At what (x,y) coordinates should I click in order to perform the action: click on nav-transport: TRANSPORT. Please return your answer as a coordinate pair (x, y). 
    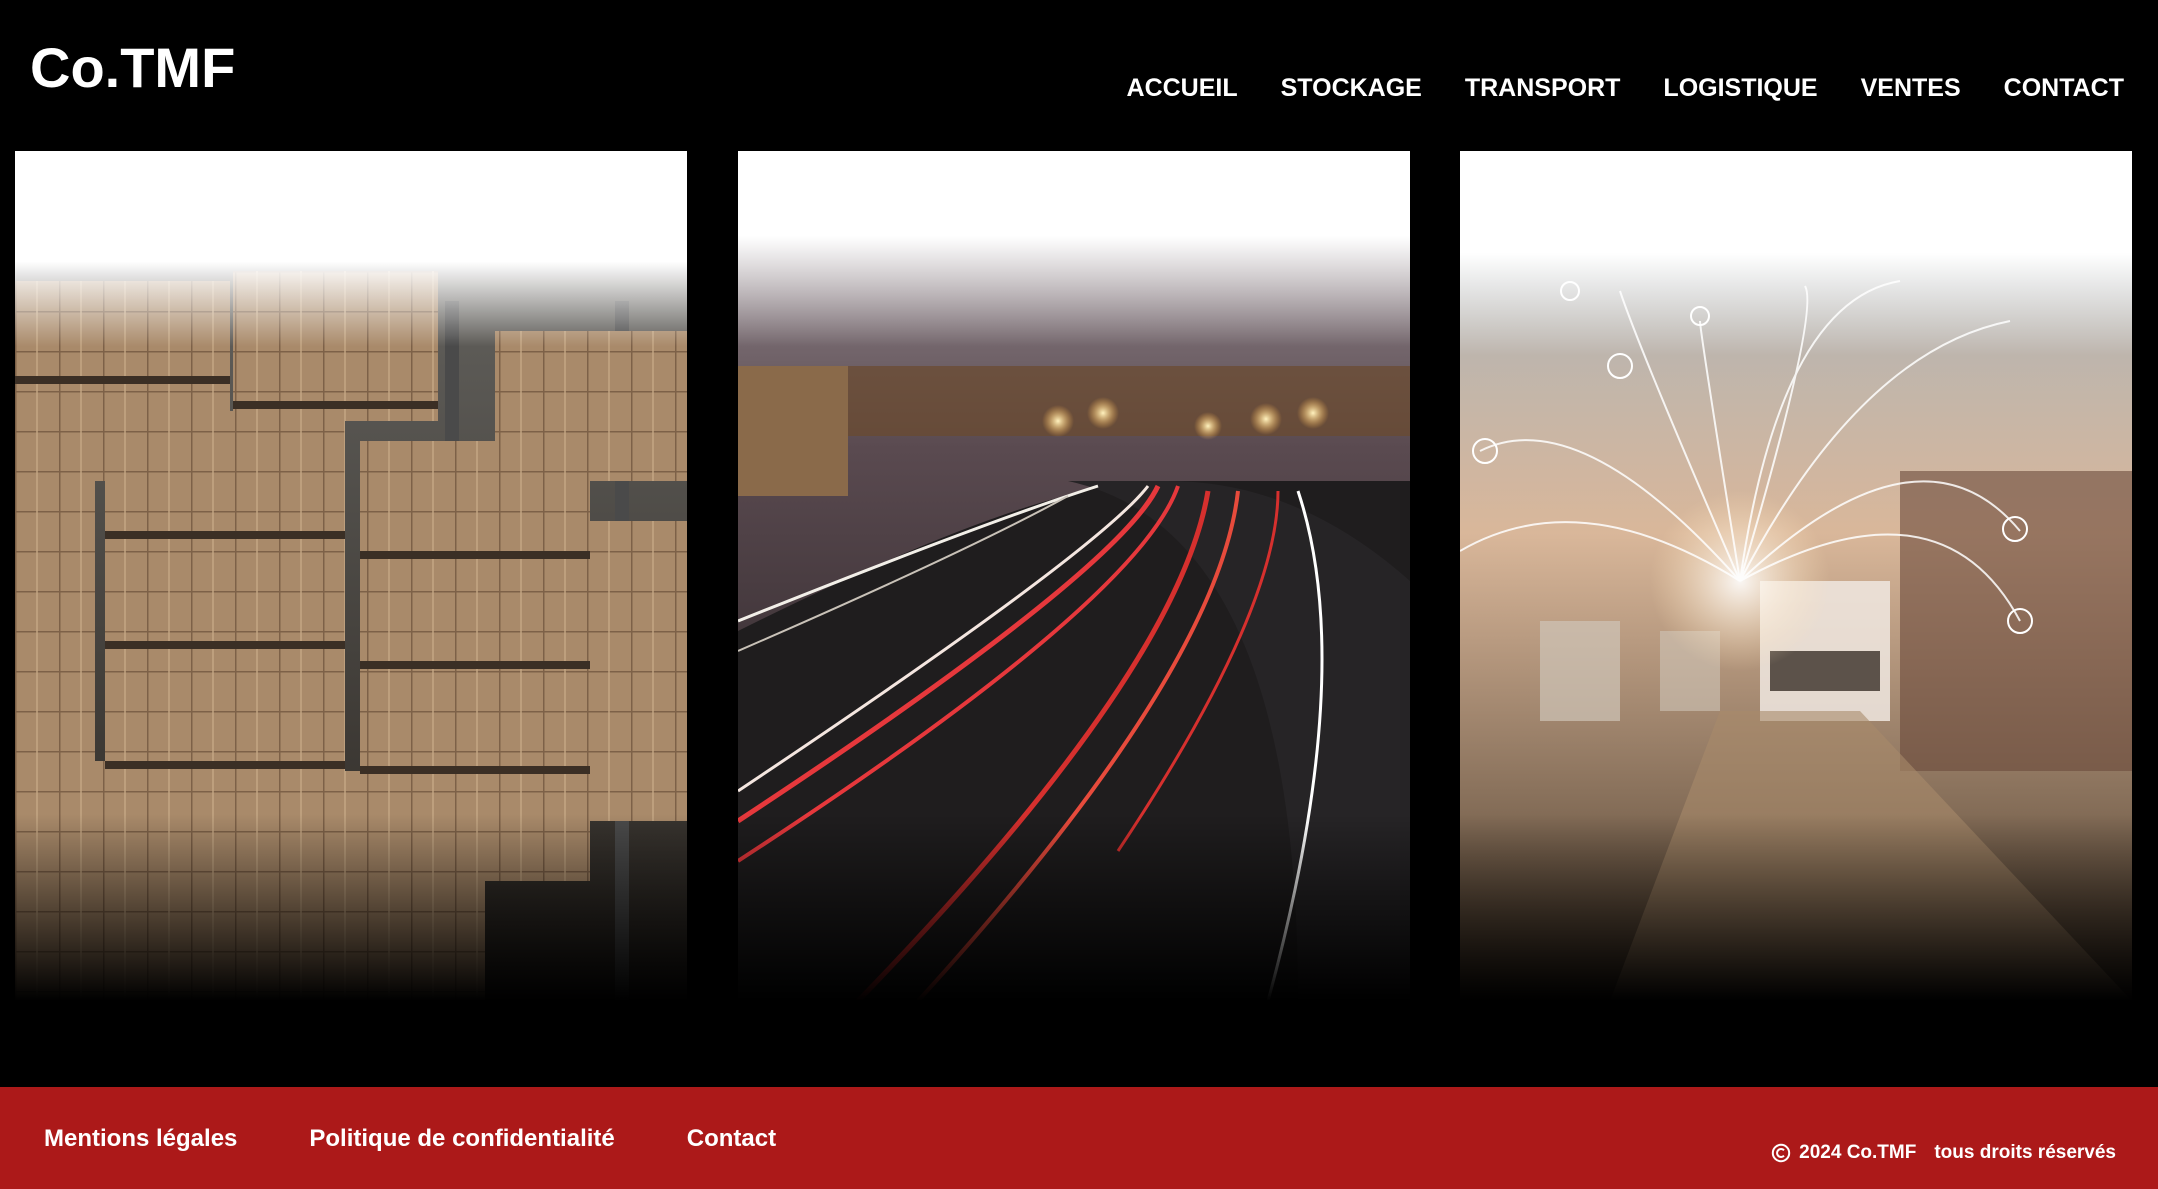
    Looking at the image, I should click on (1543, 88).